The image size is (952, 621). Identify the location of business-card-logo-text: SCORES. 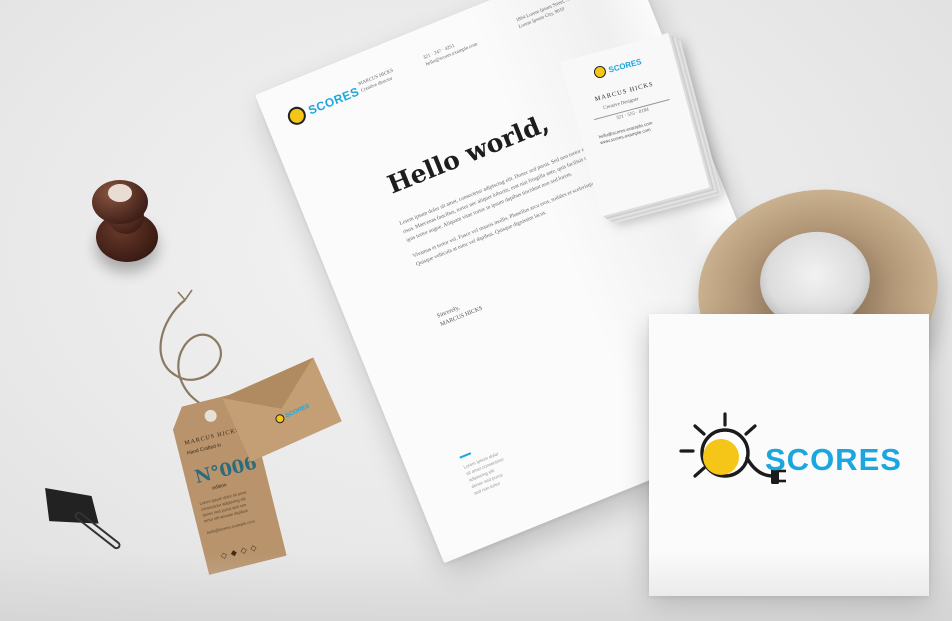
(625, 65).